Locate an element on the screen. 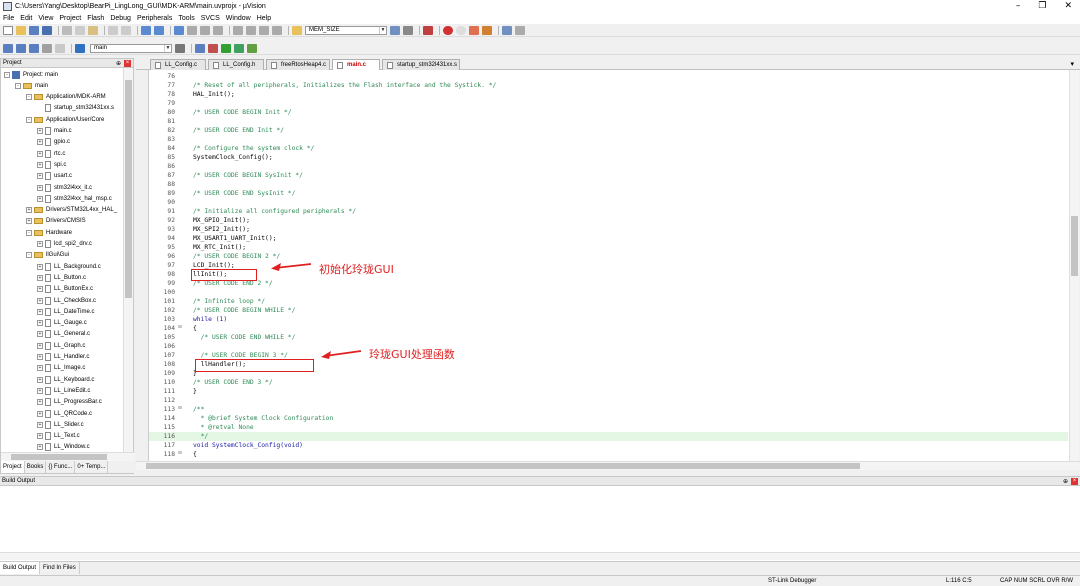 The height and width of the screenshot is (586, 1080). kill-breakpoints-icon is located at coordinates (474, 30).